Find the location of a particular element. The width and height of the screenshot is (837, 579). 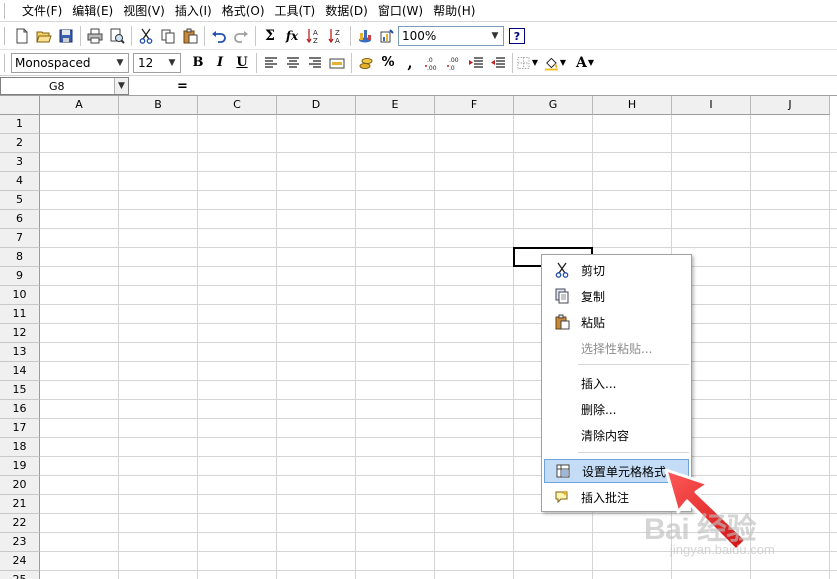

menu-item-cut: 剪切 is located at coordinates (616, 270).